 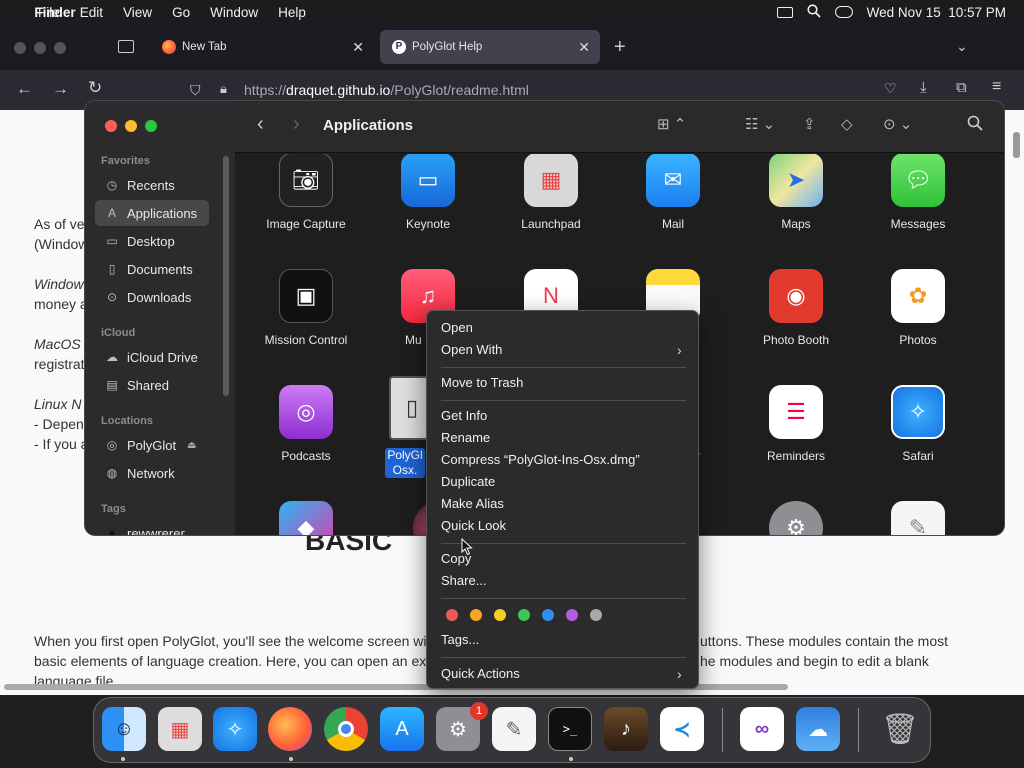 I want to click on window-close-dot, so click(x=20, y=48).